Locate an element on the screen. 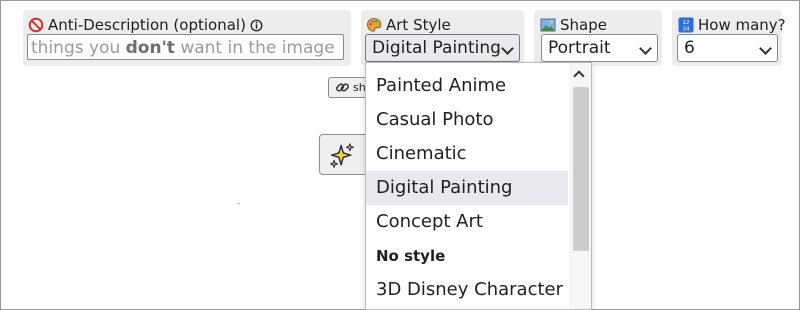 The height and width of the screenshot is (310, 800). scroll-up-icon is located at coordinates (579, 76).